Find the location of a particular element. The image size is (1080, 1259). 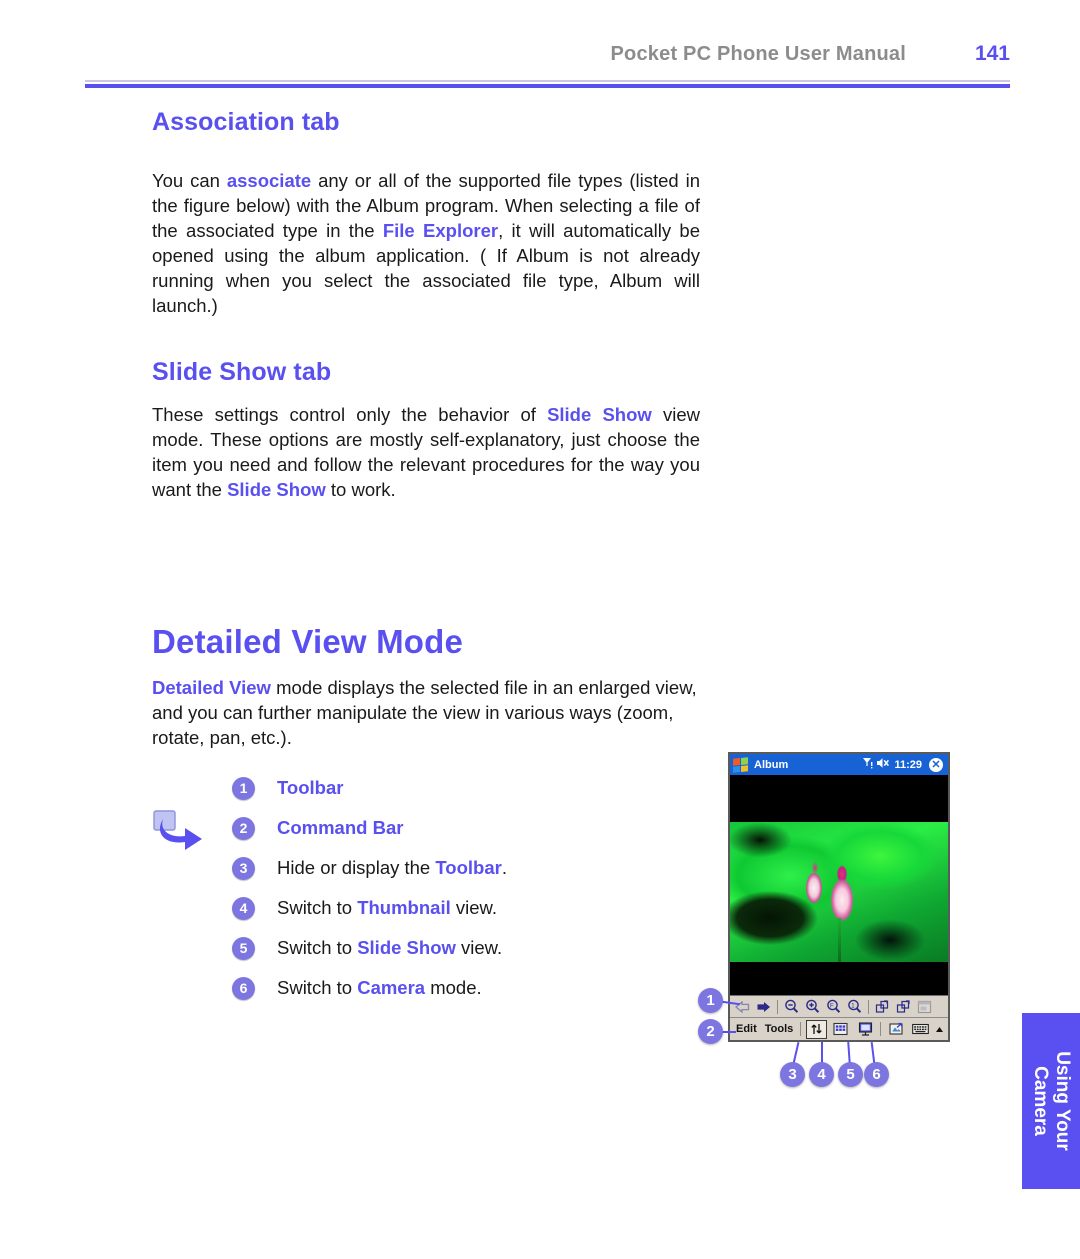

lotus-flower-photo is located at coordinates (839, 892).